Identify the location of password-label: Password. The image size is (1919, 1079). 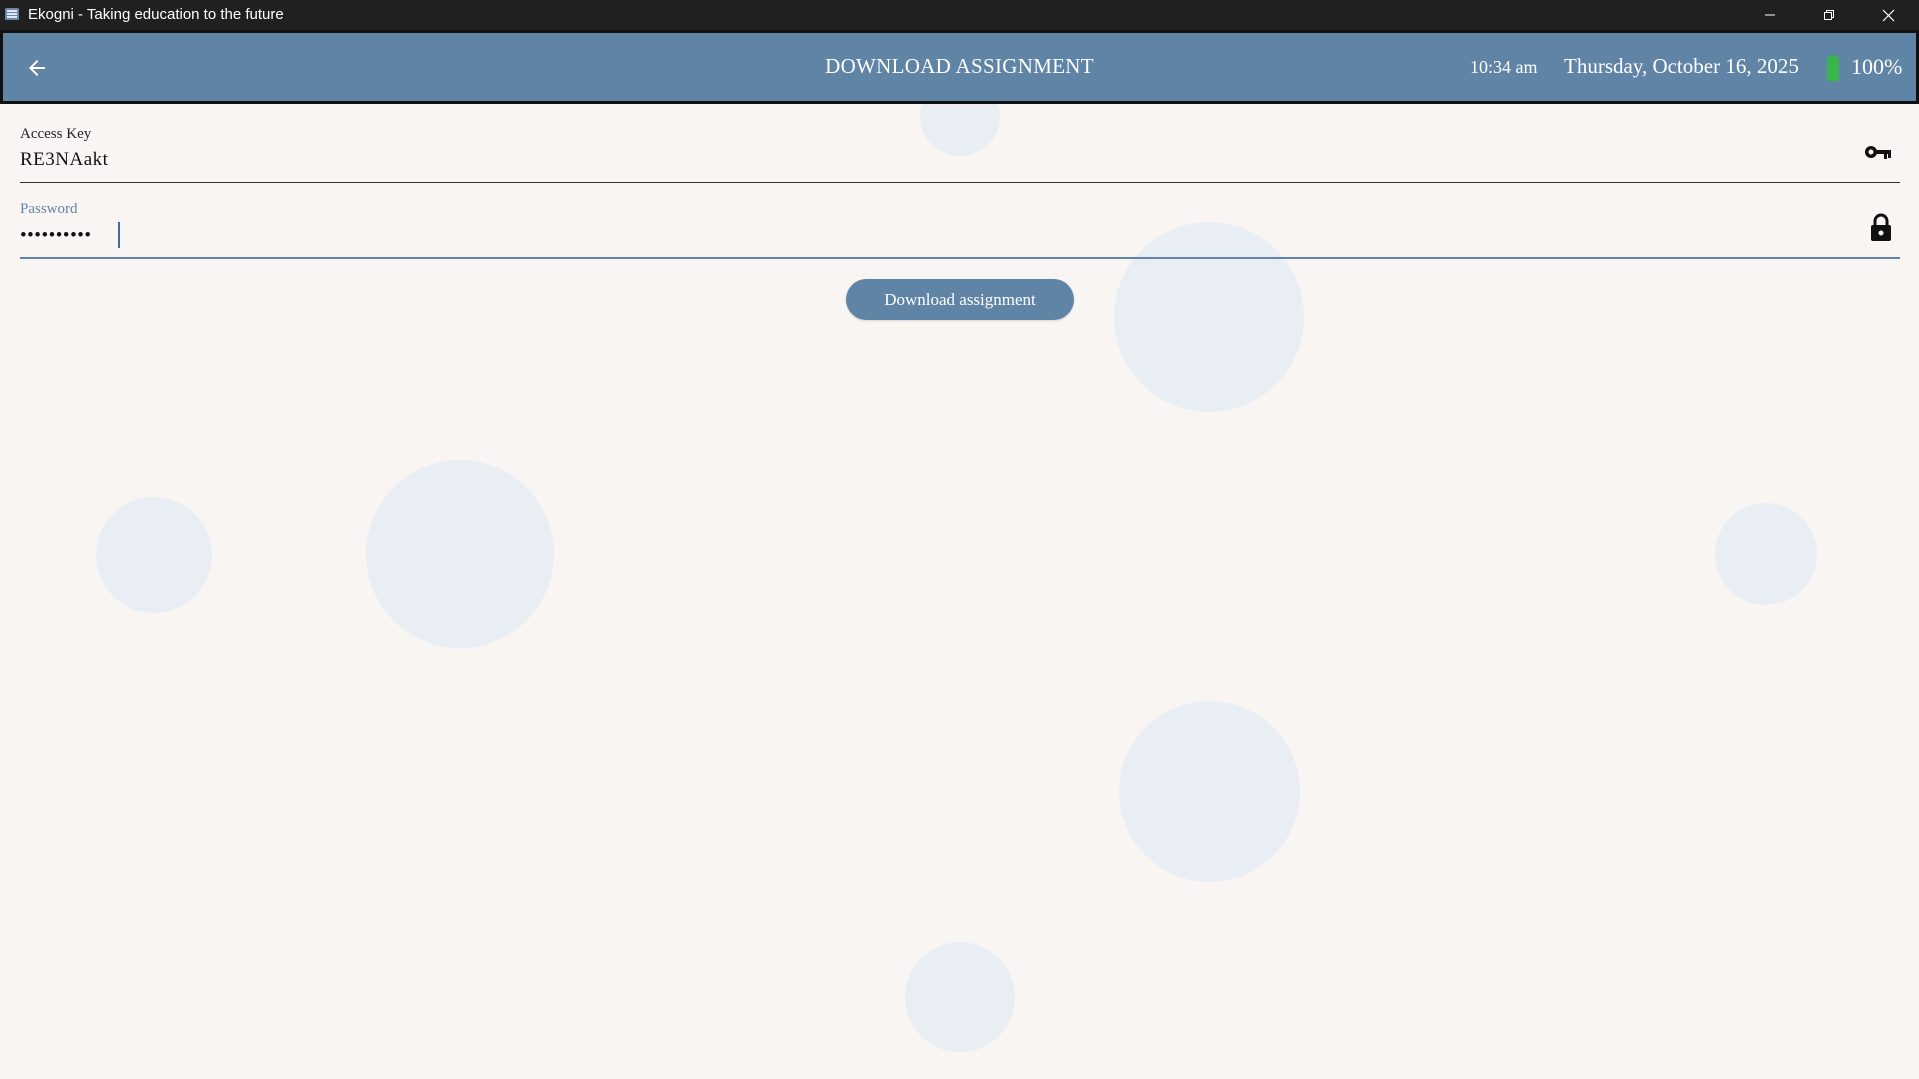
(49, 209).